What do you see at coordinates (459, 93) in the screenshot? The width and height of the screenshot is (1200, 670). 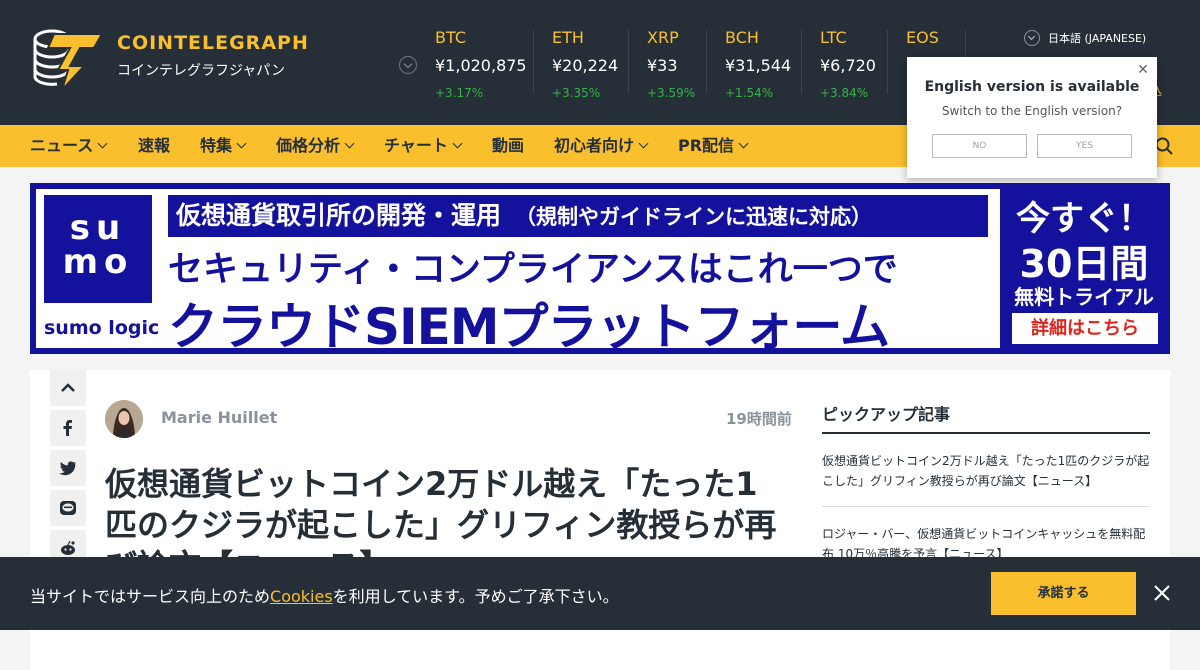 I see `ticker-change: +3.17%` at bounding box center [459, 93].